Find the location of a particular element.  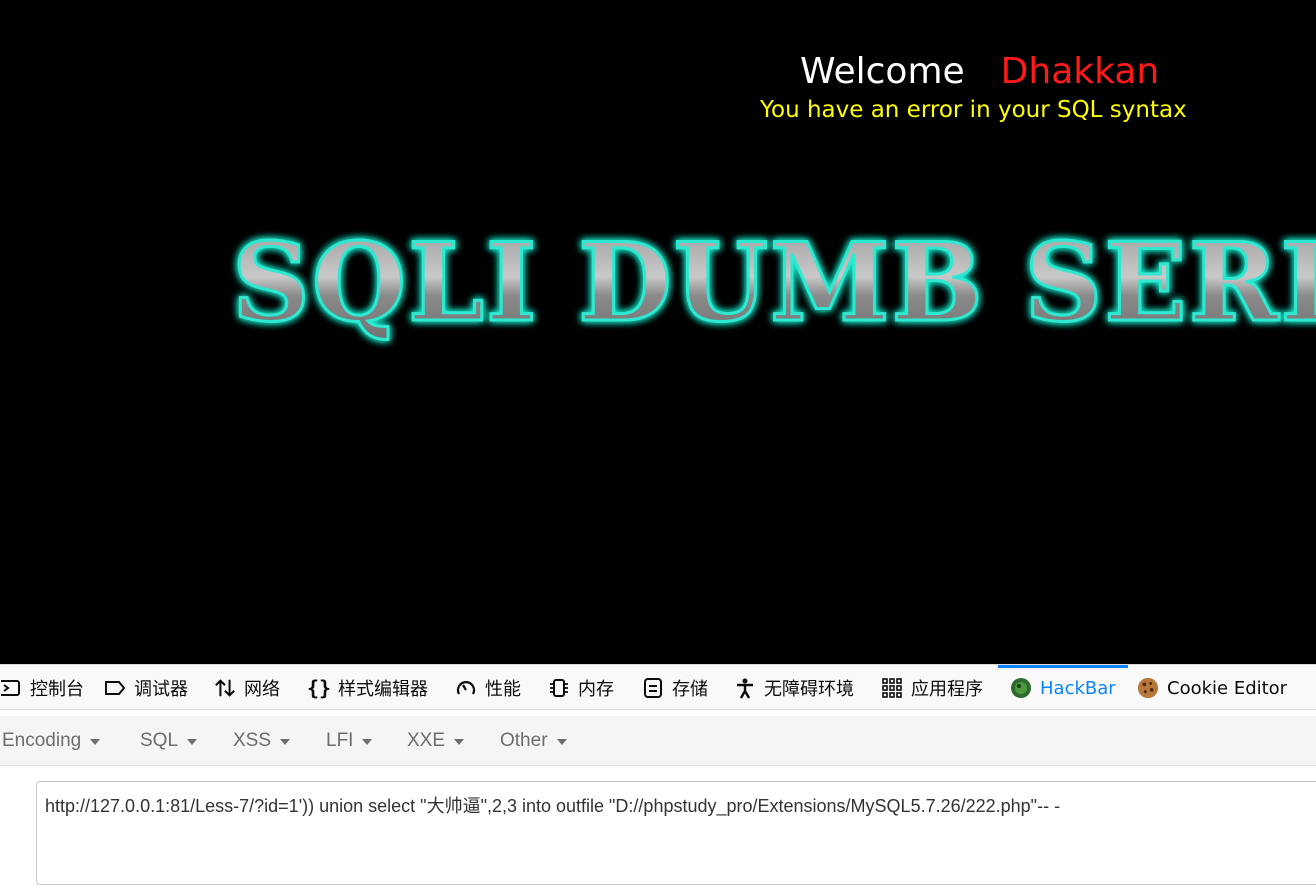

accessibility-icon is located at coordinates (745, 688).